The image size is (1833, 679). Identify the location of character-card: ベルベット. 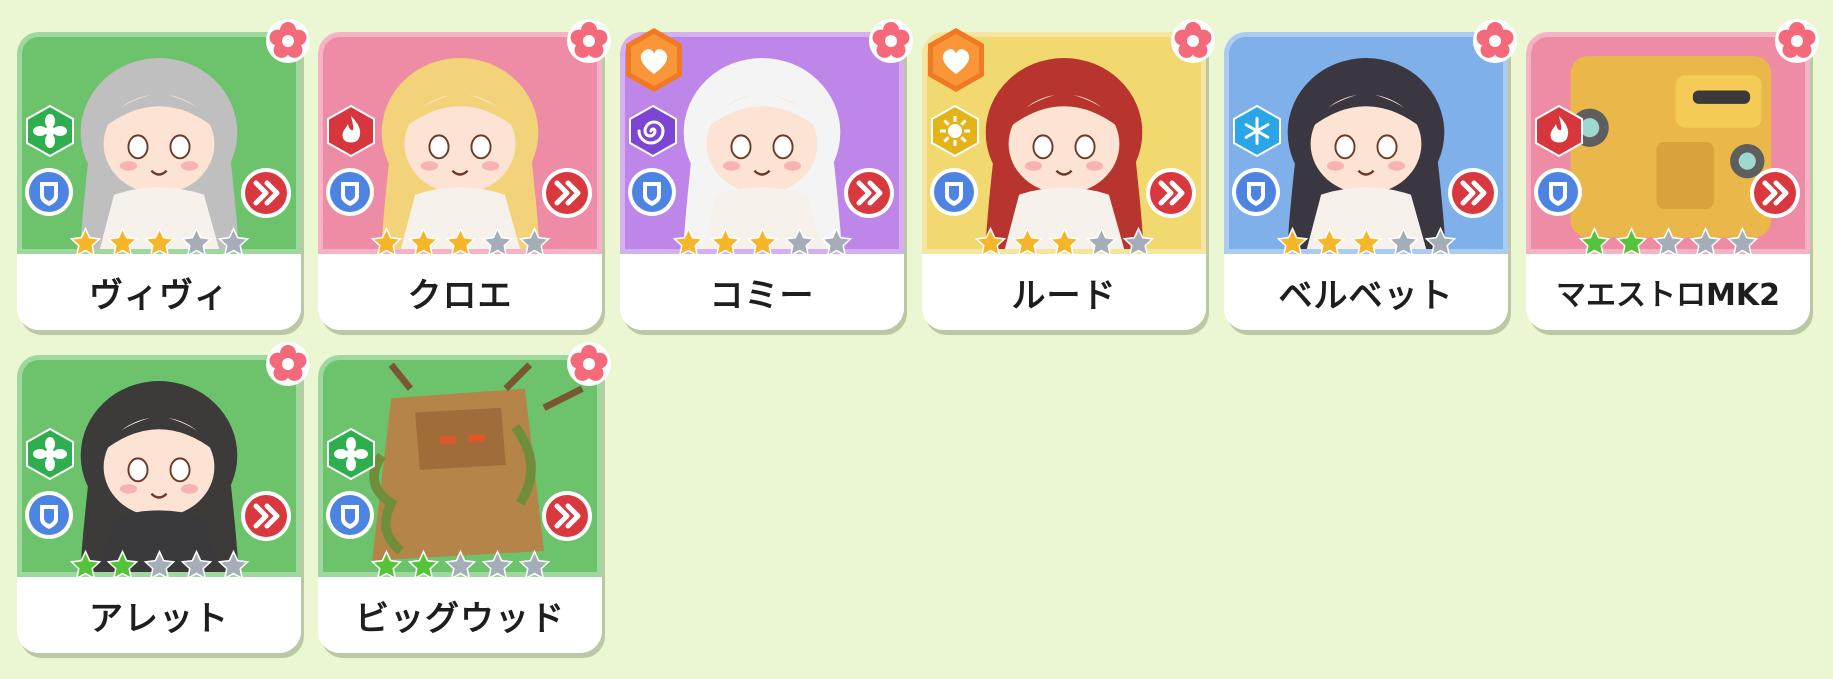
(1370, 174).